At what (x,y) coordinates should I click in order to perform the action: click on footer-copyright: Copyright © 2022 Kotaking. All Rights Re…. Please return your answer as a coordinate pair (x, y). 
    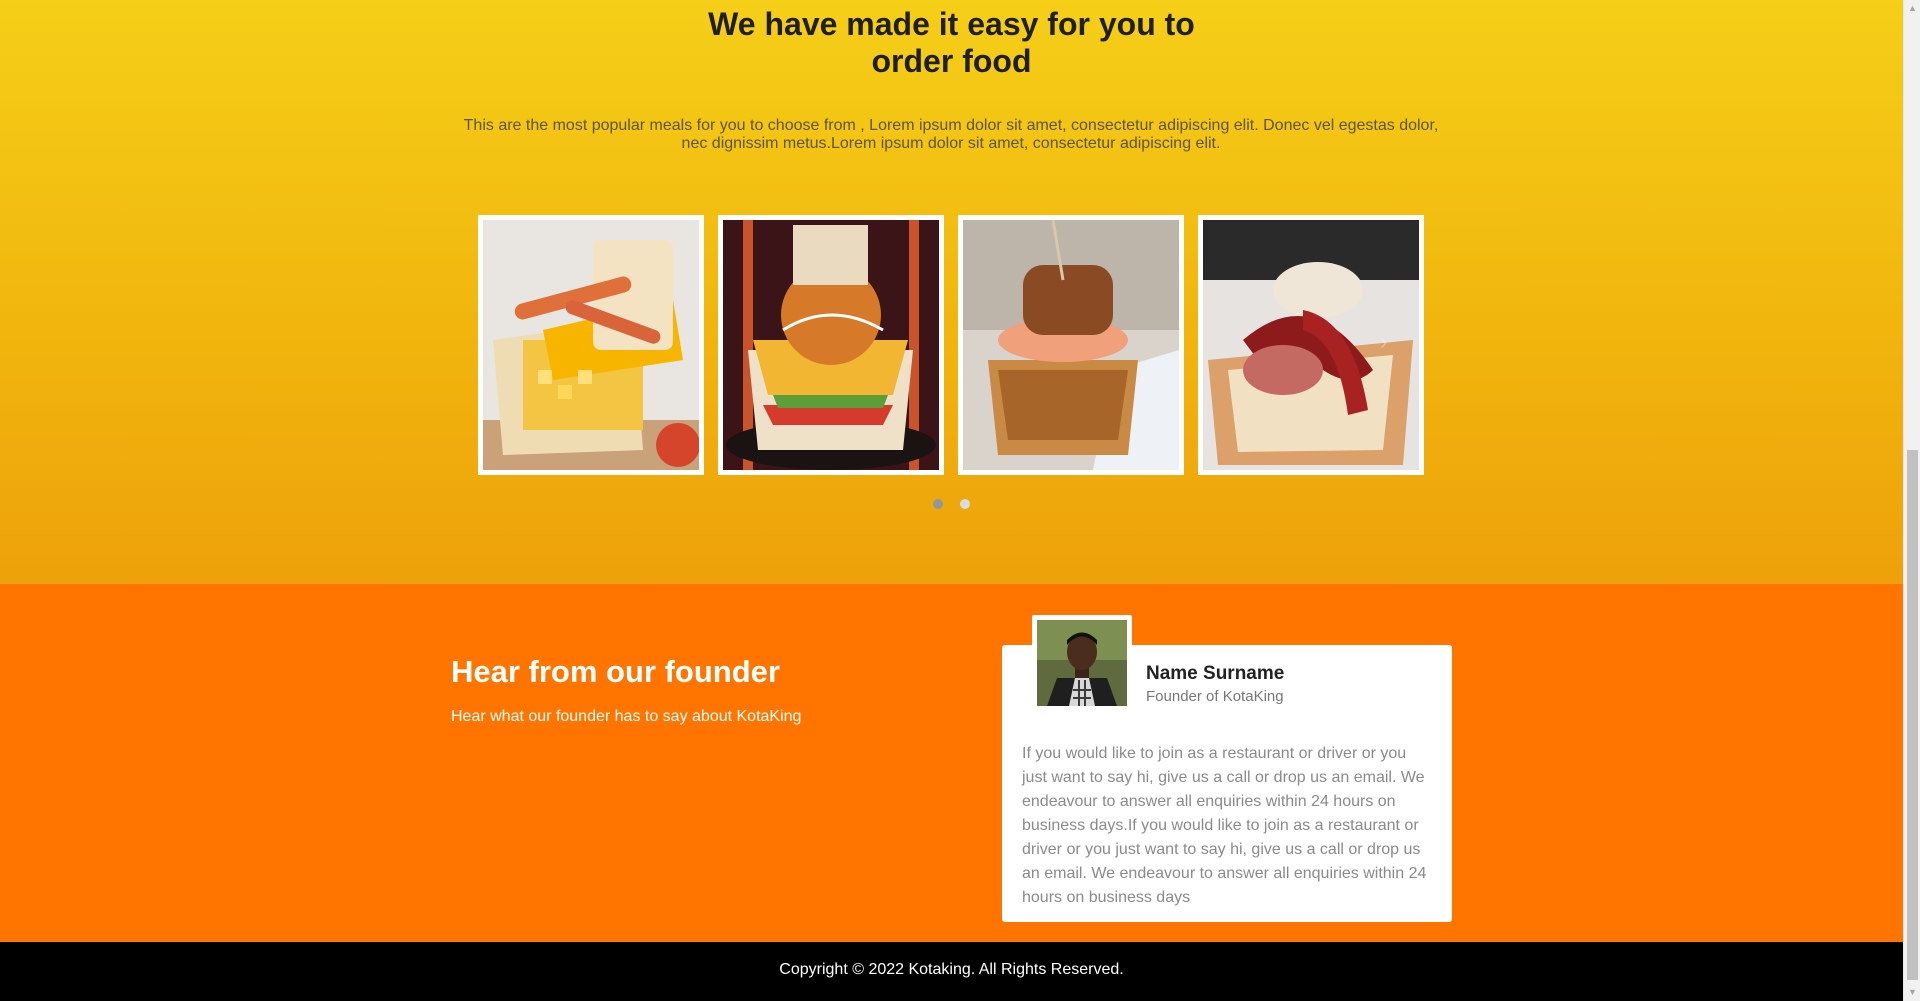
    Looking at the image, I should click on (951, 969).